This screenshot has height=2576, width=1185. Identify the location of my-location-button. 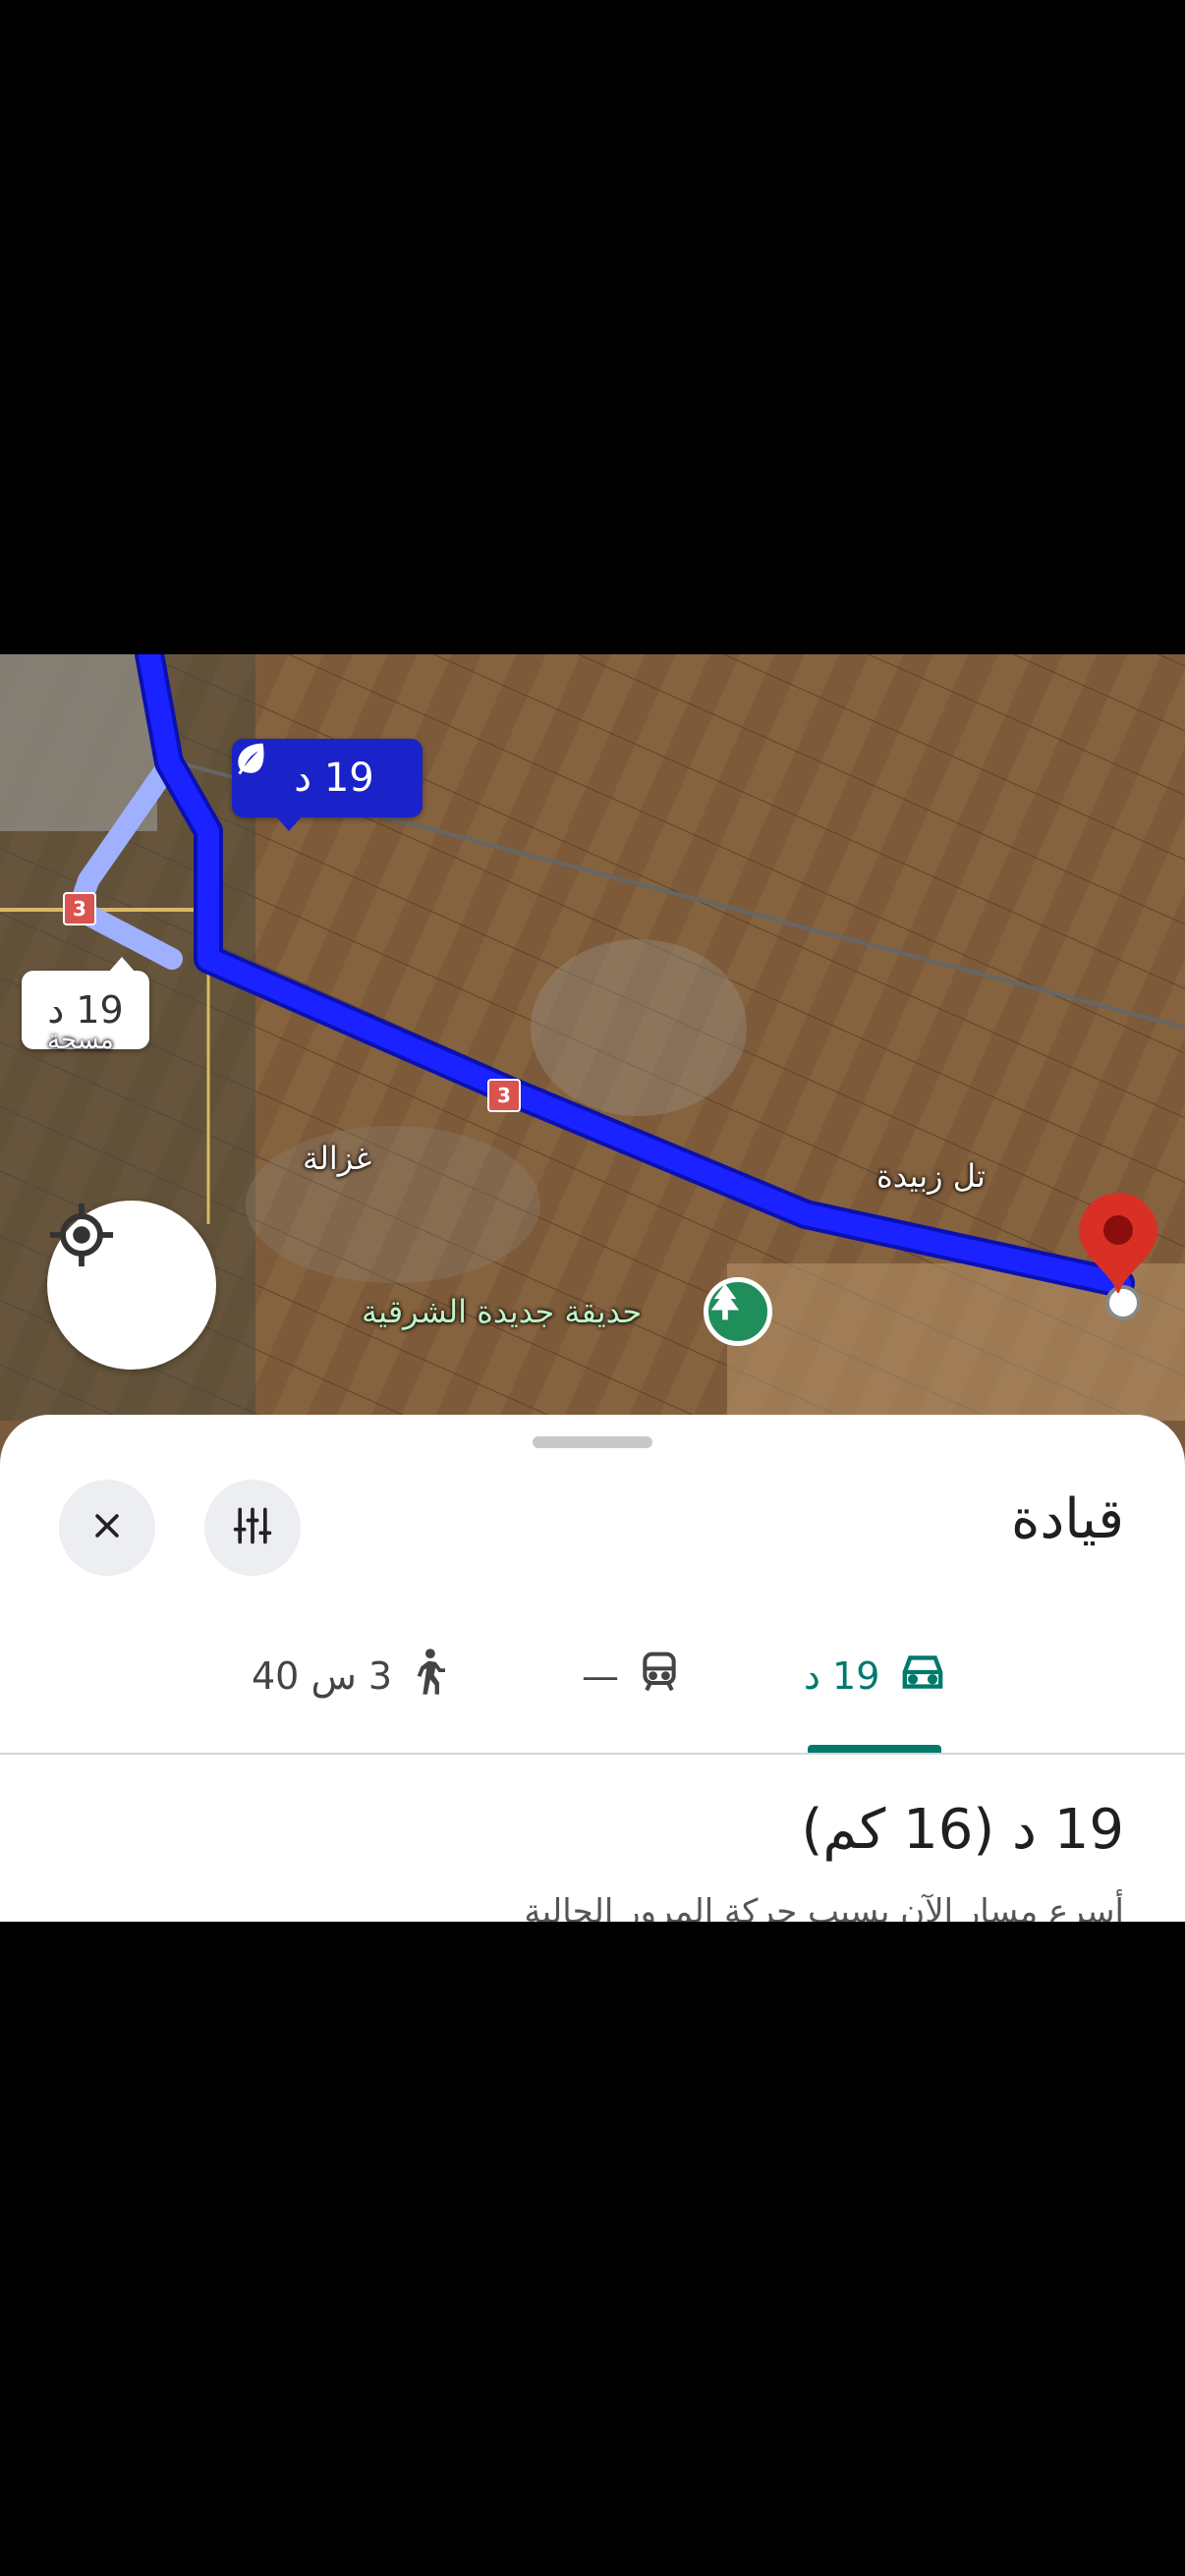
(132, 1285).